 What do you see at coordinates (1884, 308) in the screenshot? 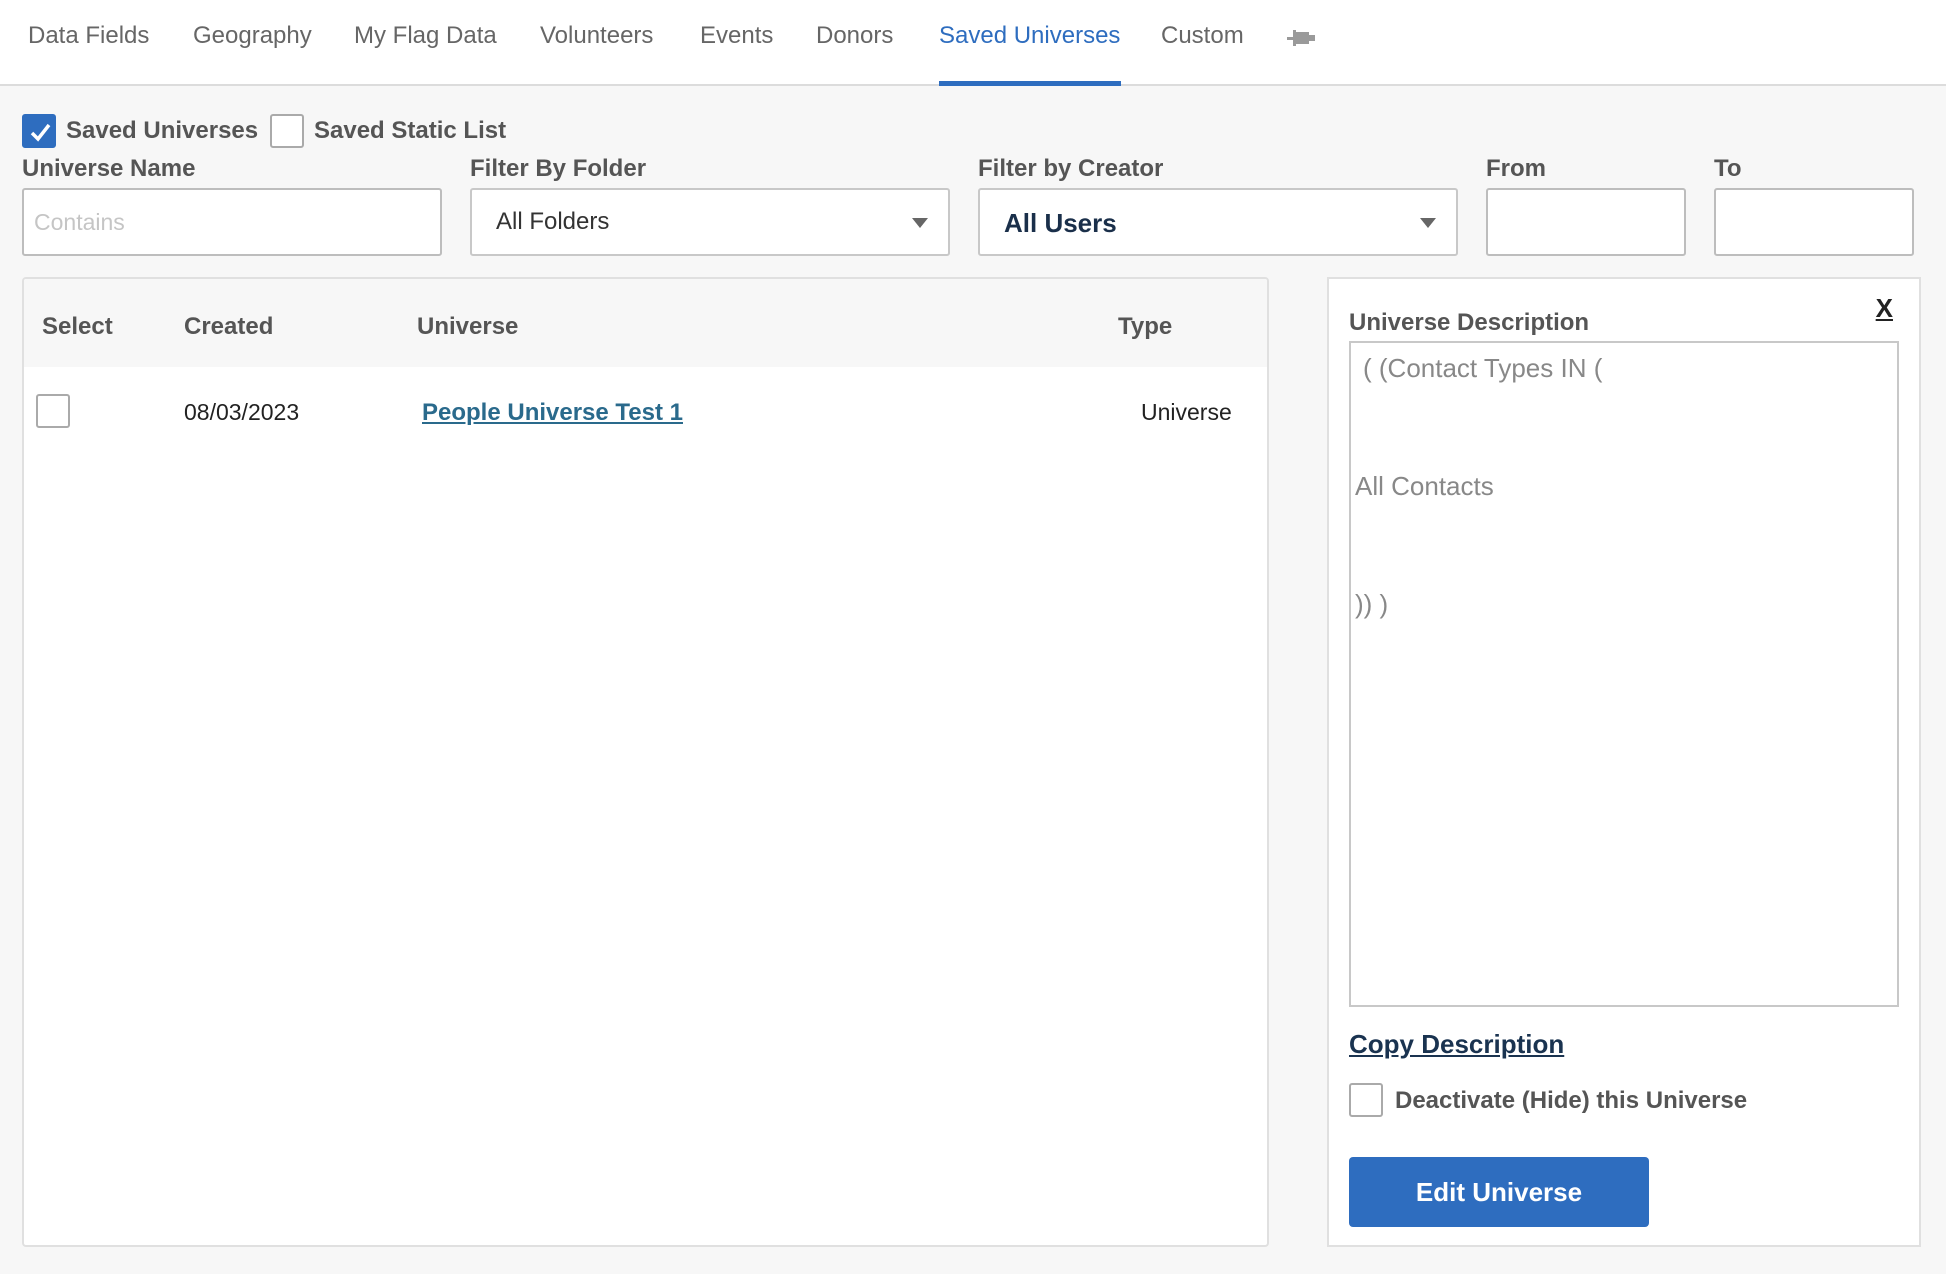
I see `close-button: X` at bounding box center [1884, 308].